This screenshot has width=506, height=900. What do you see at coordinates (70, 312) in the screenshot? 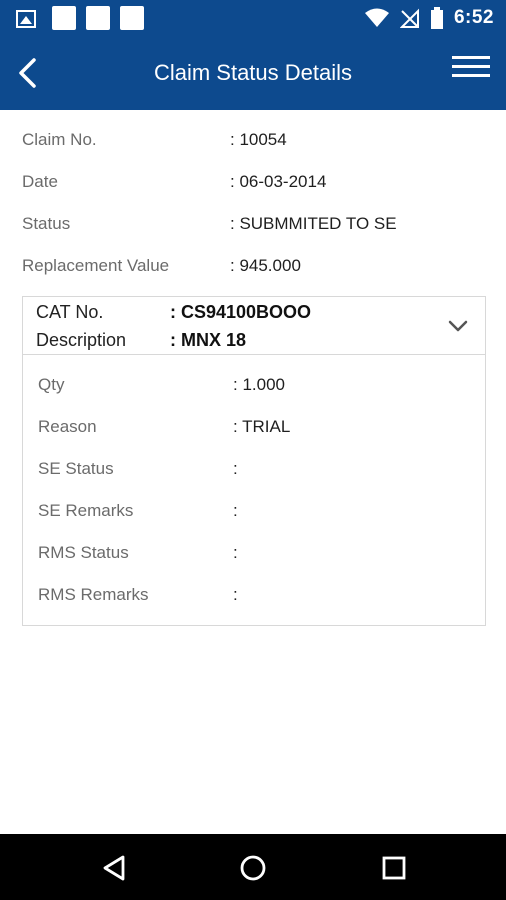
I see `cat-number-label: CAT No.` at bounding box center [70, 312].